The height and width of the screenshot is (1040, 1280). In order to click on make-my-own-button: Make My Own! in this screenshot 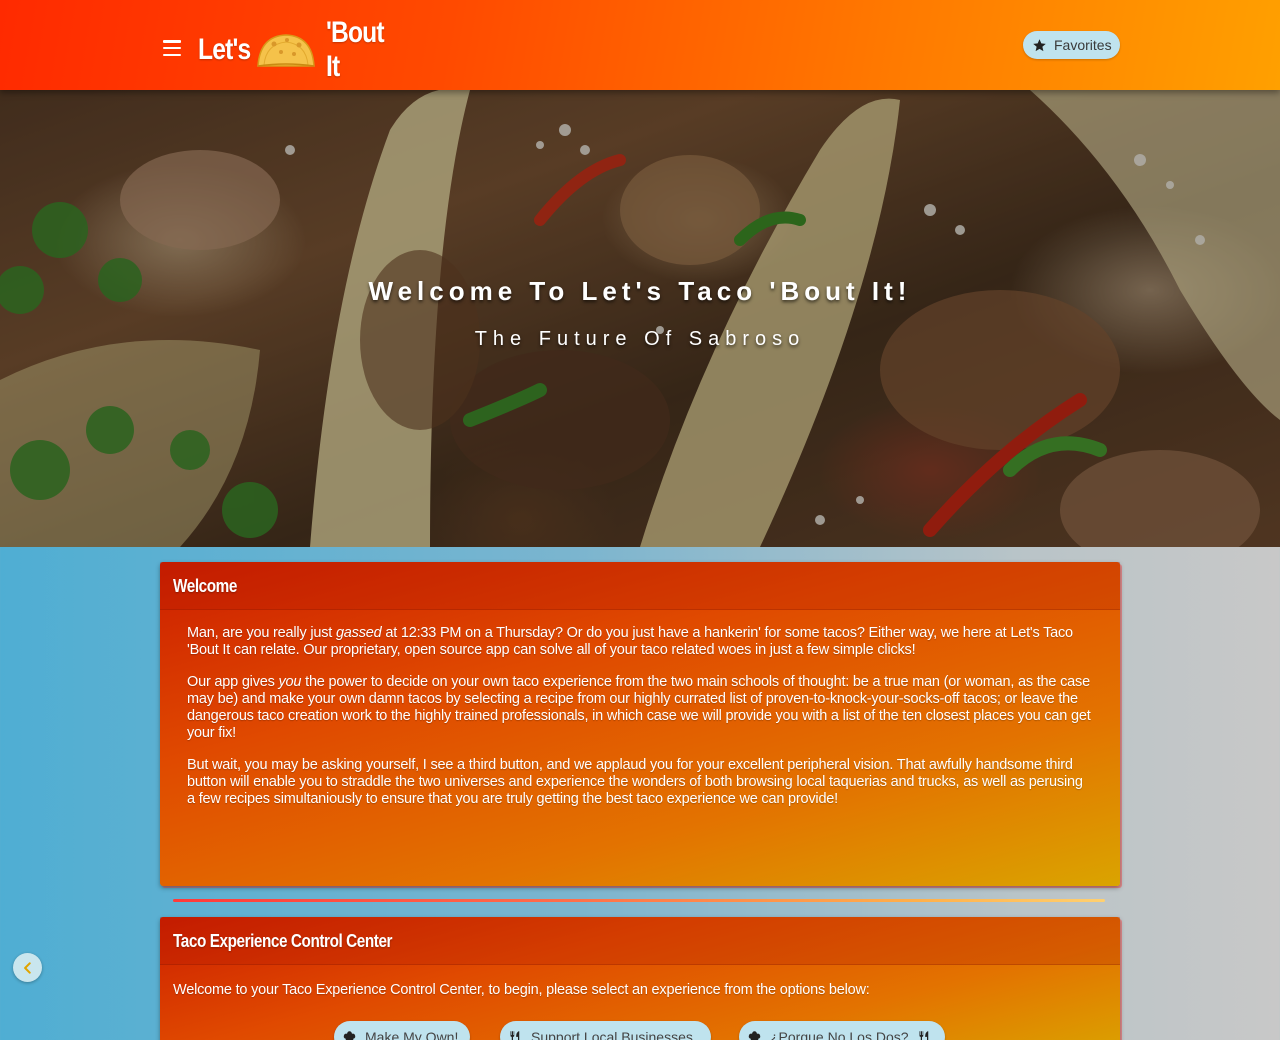, I will do `click(402, 1030)`.